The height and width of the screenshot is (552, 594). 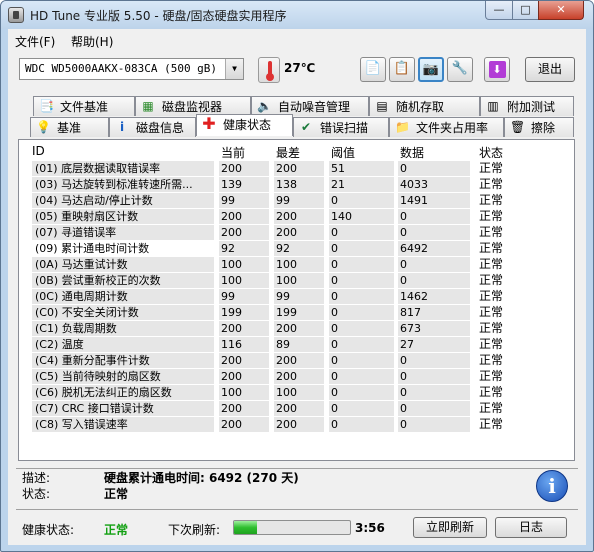 What do you see at coordinates (244, 125) in the screenshot?
I see `tab-health: ✚ 健康状态` at bounding box center [244, 125].